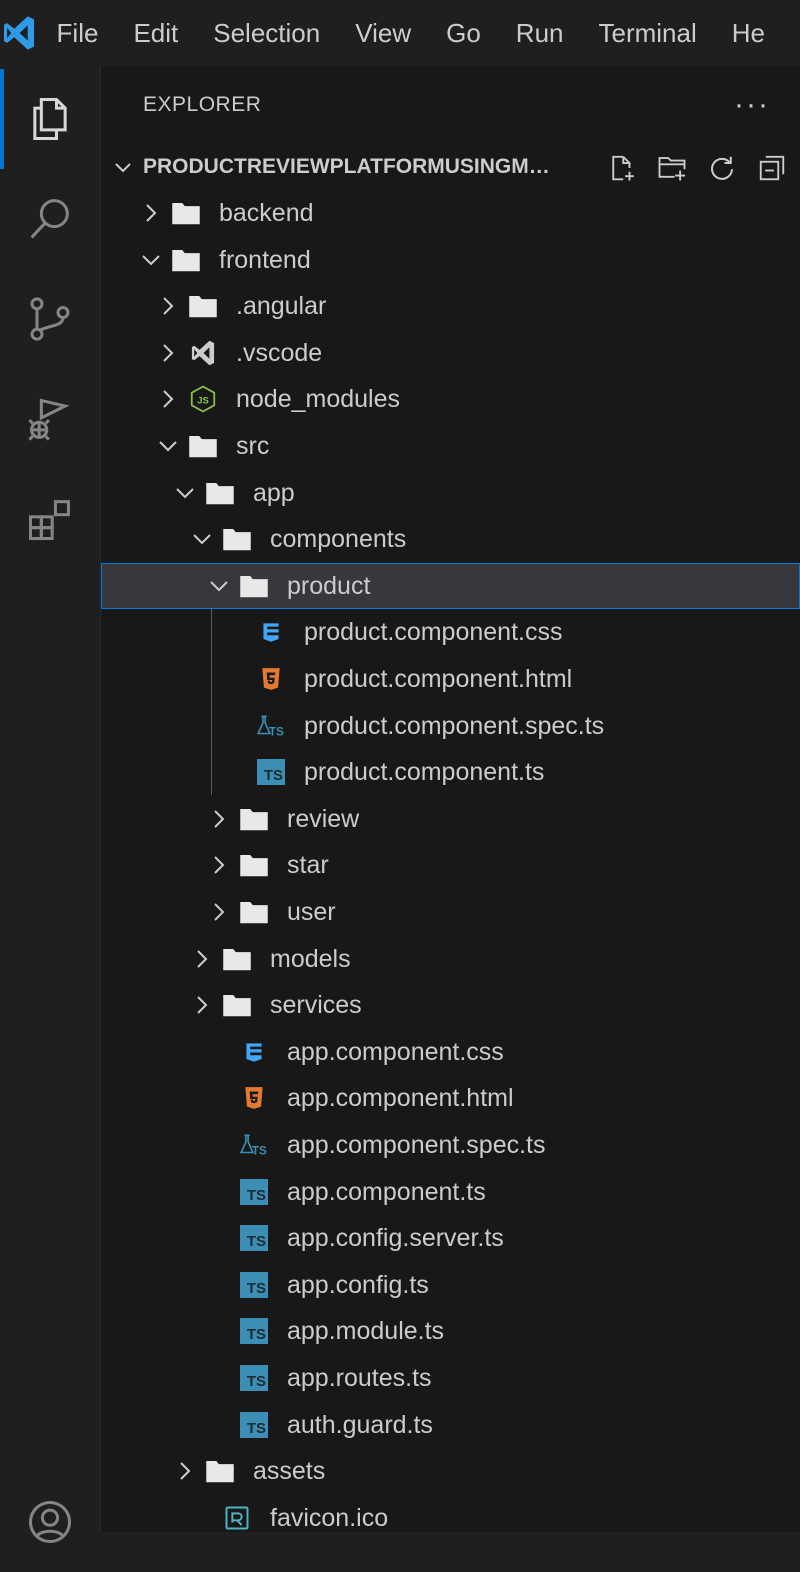 The image size is (800, 1572). What do you see at coordinates (202, 400) in the screenshot?
I see `svg-text: JS` at bounding box center [202, 400].